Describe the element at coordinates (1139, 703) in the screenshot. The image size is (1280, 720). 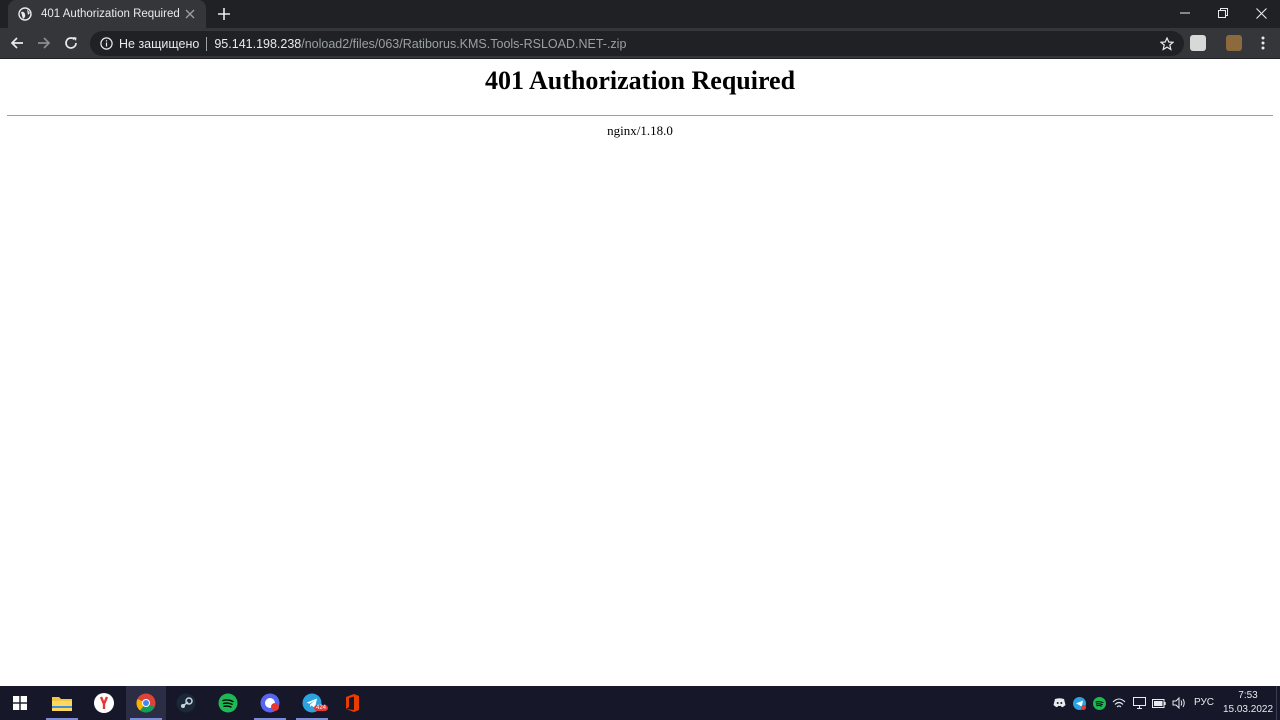
I see `display-icon` at that location.